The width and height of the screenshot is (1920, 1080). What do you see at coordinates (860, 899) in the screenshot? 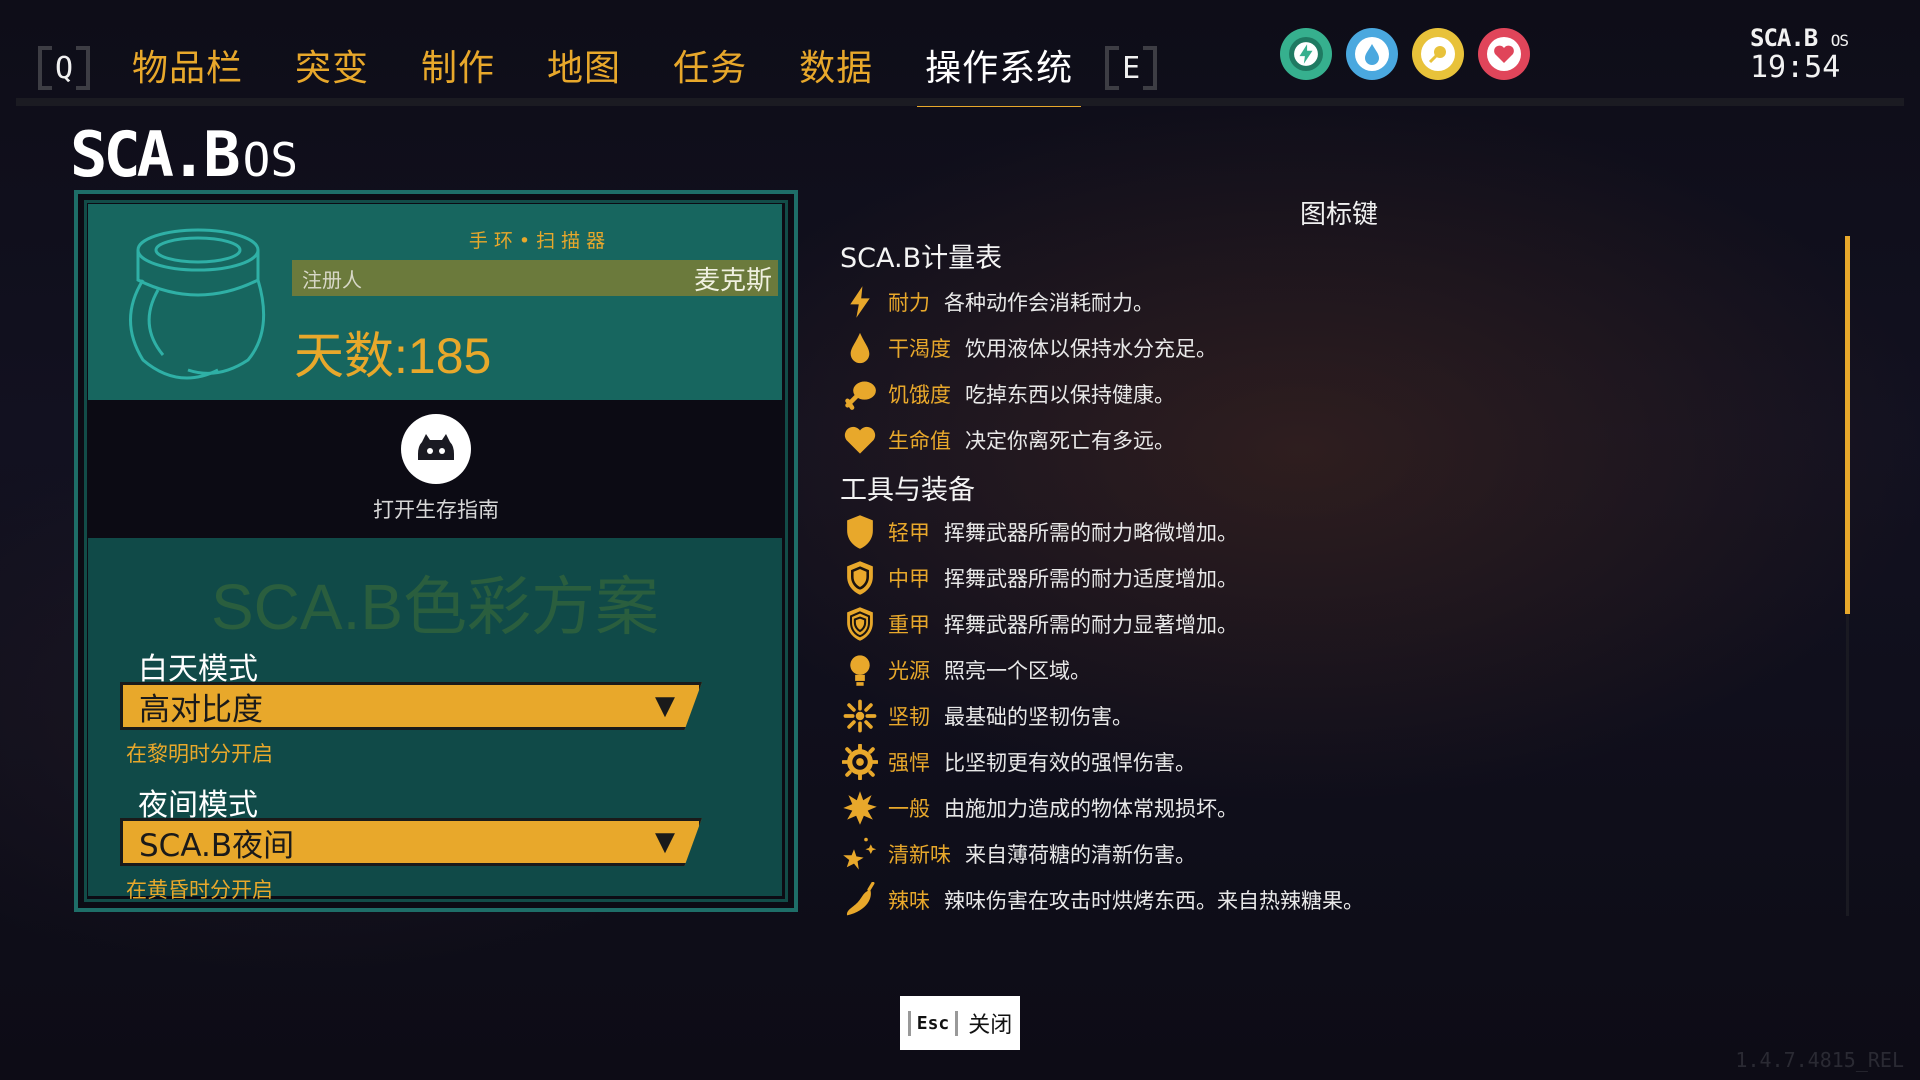
I see `pepper-icon` at bounding box center [860, 899].